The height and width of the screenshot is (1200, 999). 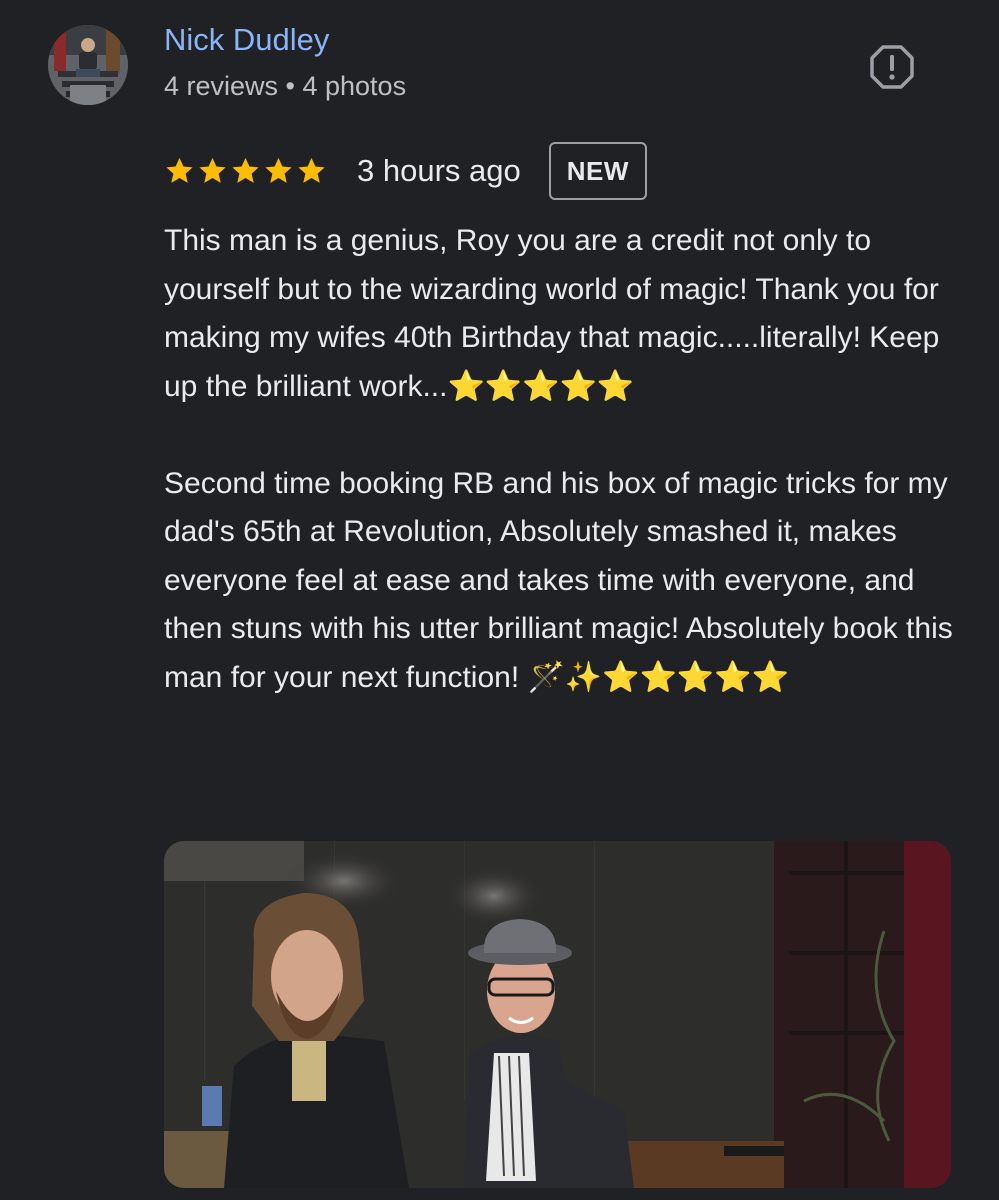 I want to click on author-avatar, so click(x=88, y=65).